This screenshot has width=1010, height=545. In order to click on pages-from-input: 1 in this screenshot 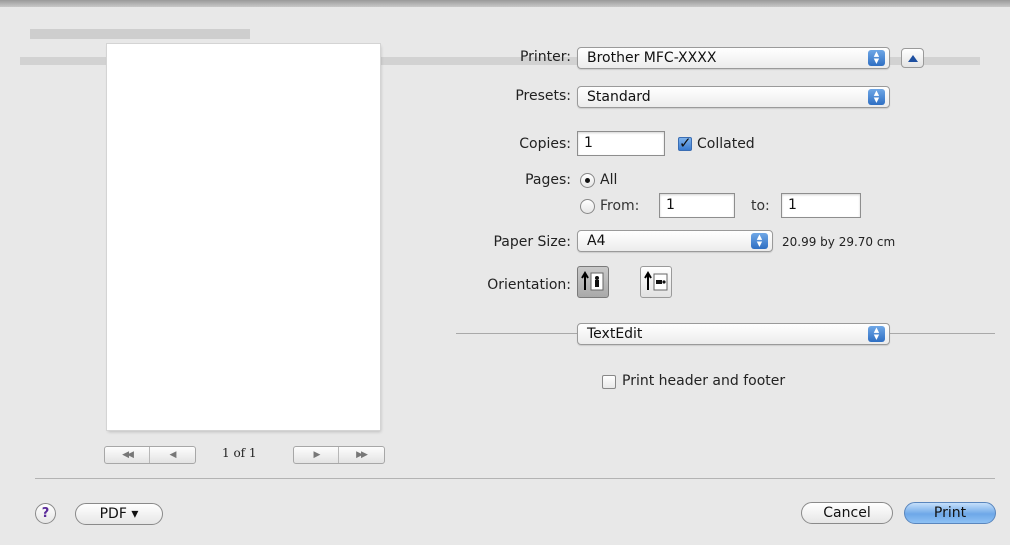, I will do `click(697, 205)`.